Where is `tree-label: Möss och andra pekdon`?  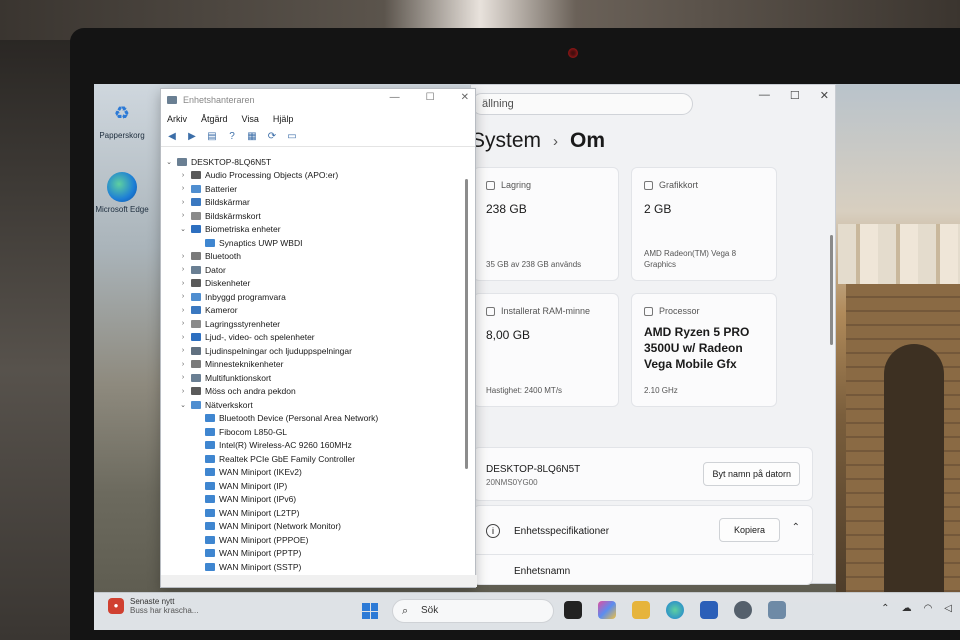 tree-label: Möss och andra pekdon is located at coordinates (250, 391).